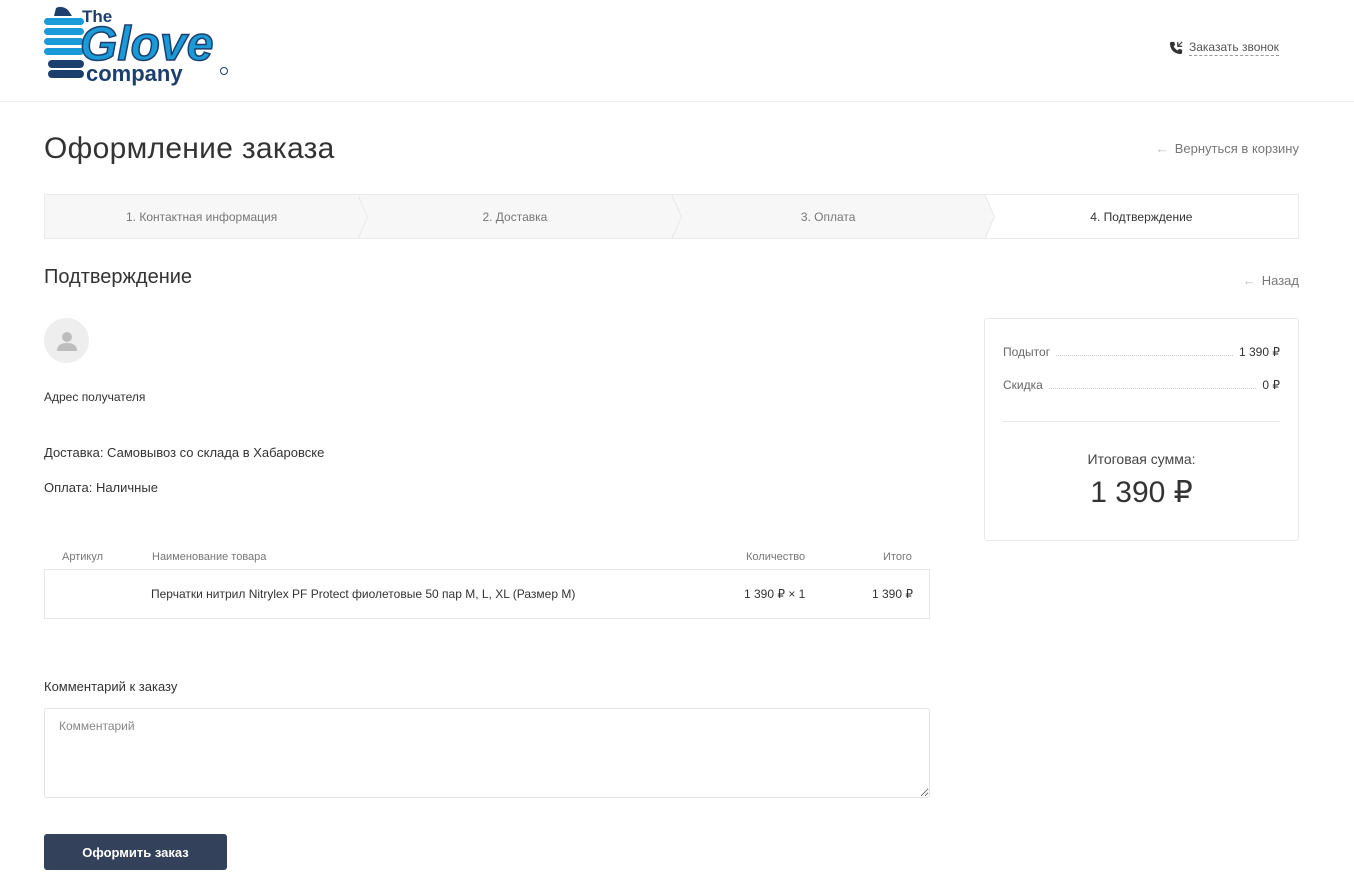 The height and width of the screenshot is (891, 1354). What do you see at coordinates (1141, 492) in the screenshot?
I see `total-value: 1 390 ₽` at bounding box center [1141, 492].